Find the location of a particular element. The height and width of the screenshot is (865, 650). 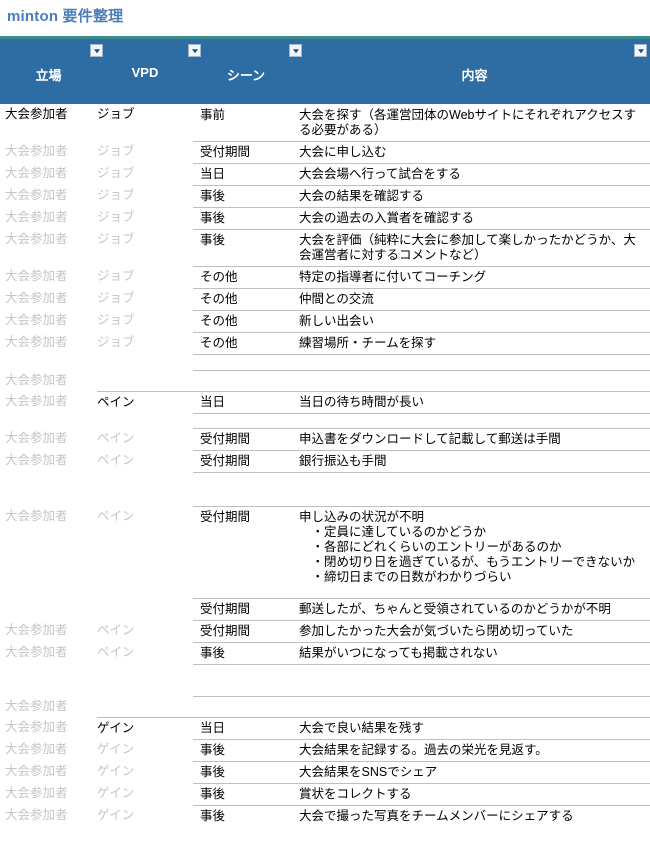

cell-content: 大会結果をSNSでシェア is located at coordinates (474, 772).